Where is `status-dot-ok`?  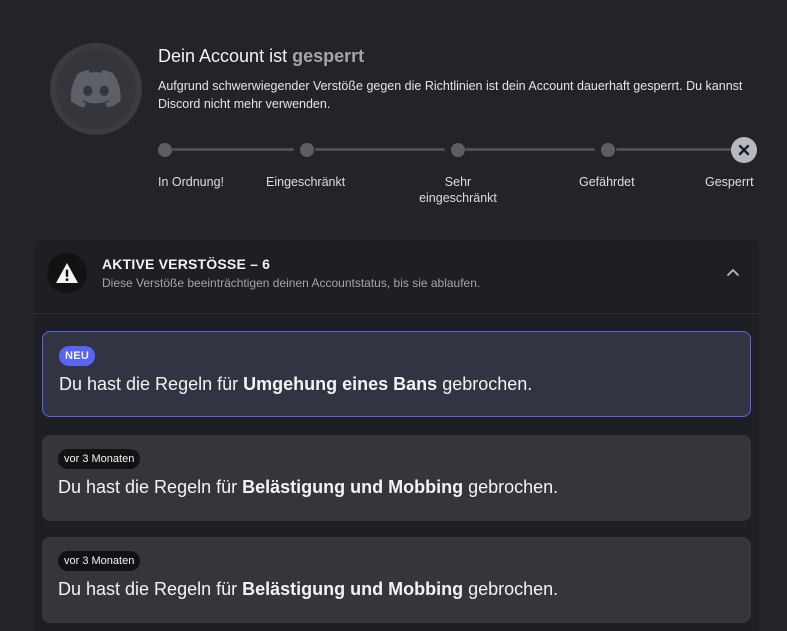
status-dot-ok is located at coordinates (165, 150).